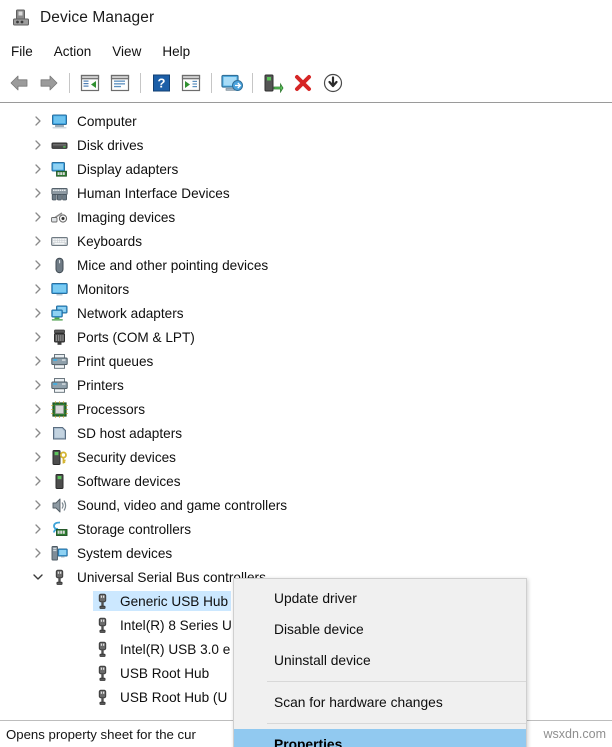 This screenshot has height=747, width=612. What do you see at coordinates (232, 83) in the screenshot?
I see `update-driver-icon` at bounding box center [232, 83].